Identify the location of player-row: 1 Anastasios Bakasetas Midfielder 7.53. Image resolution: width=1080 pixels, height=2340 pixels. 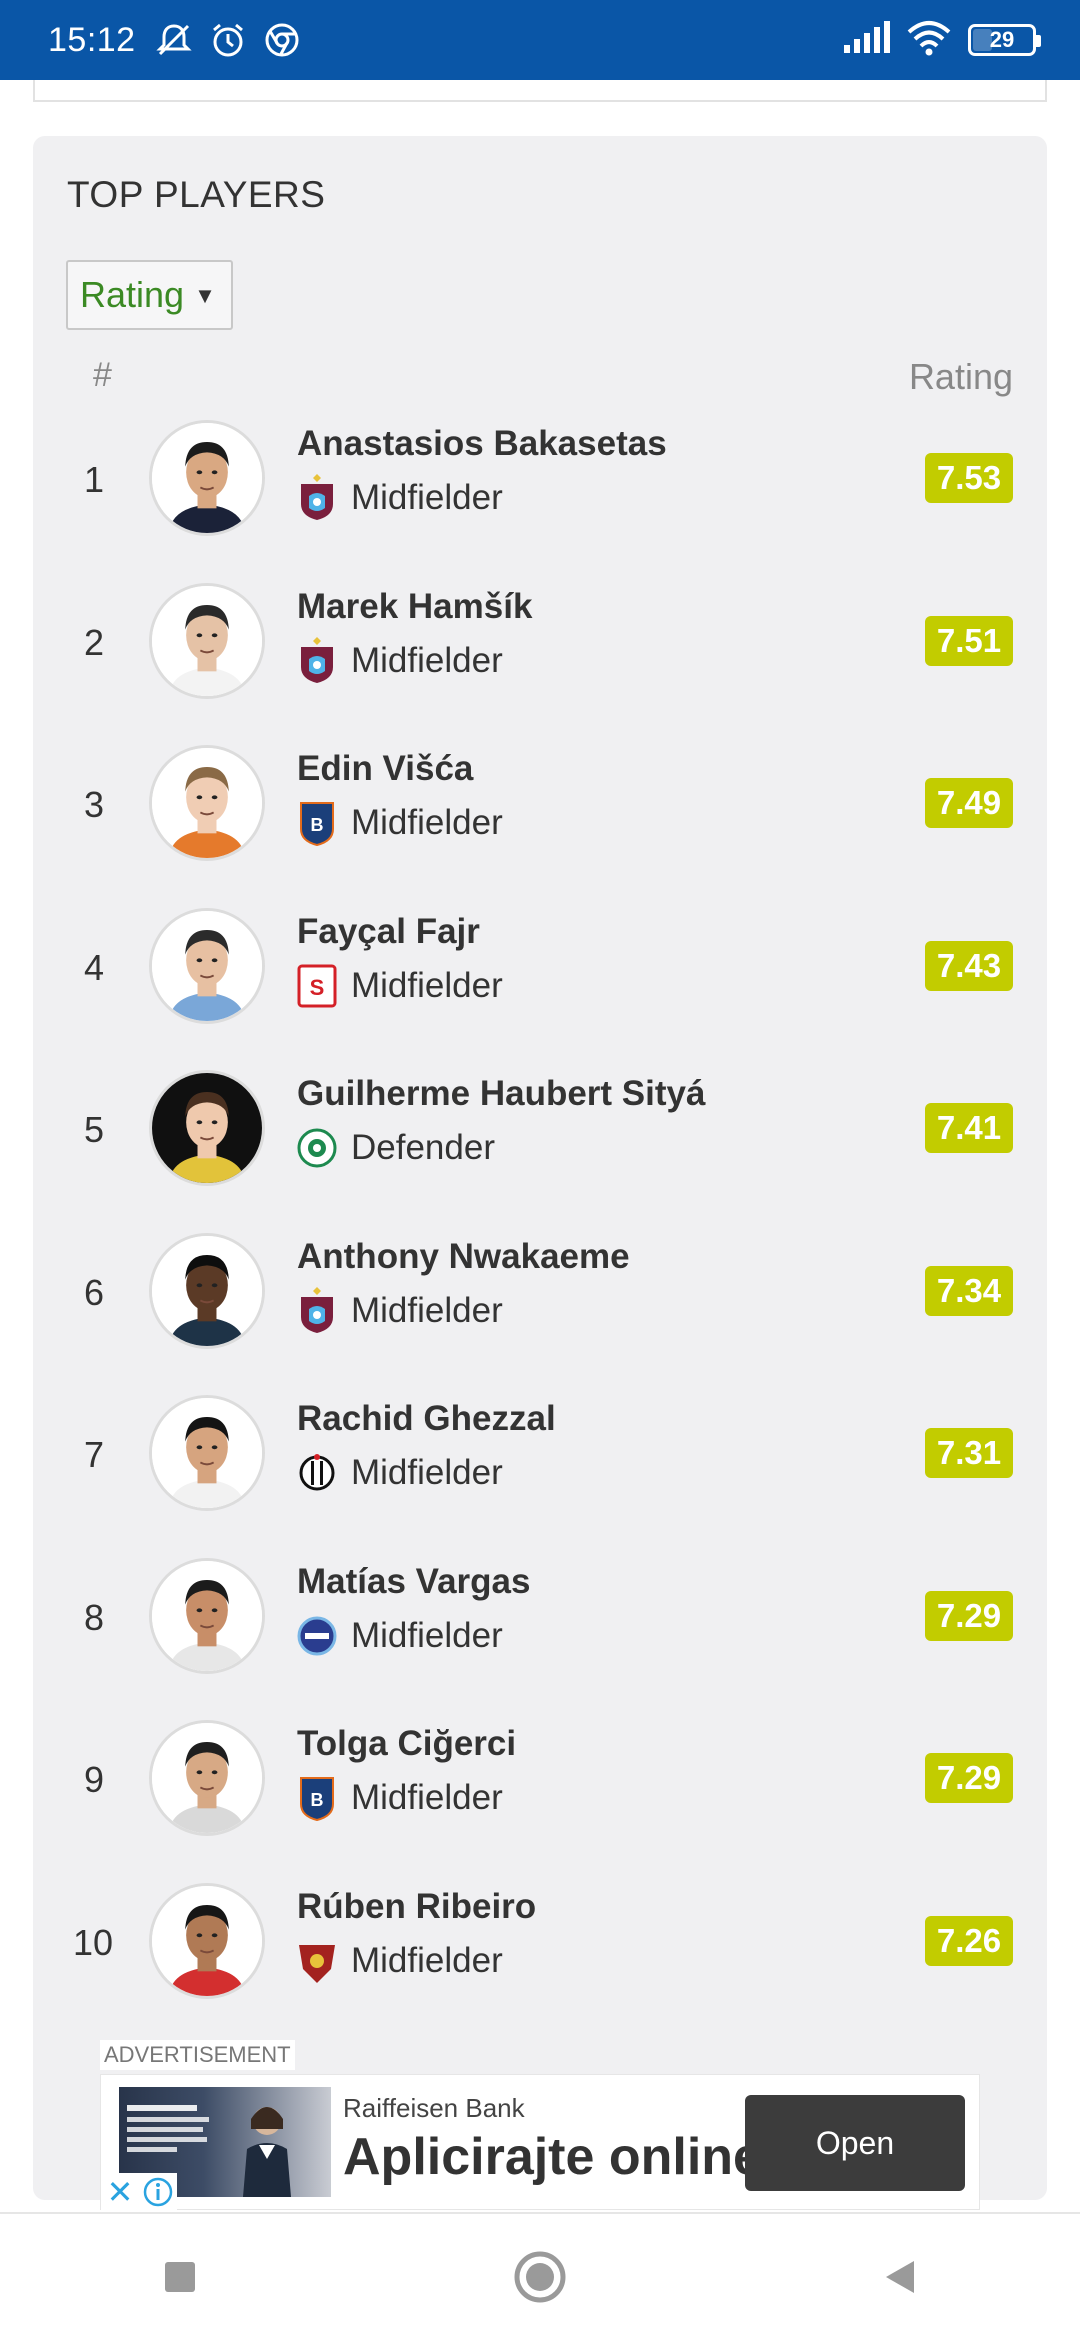
(540, 487).